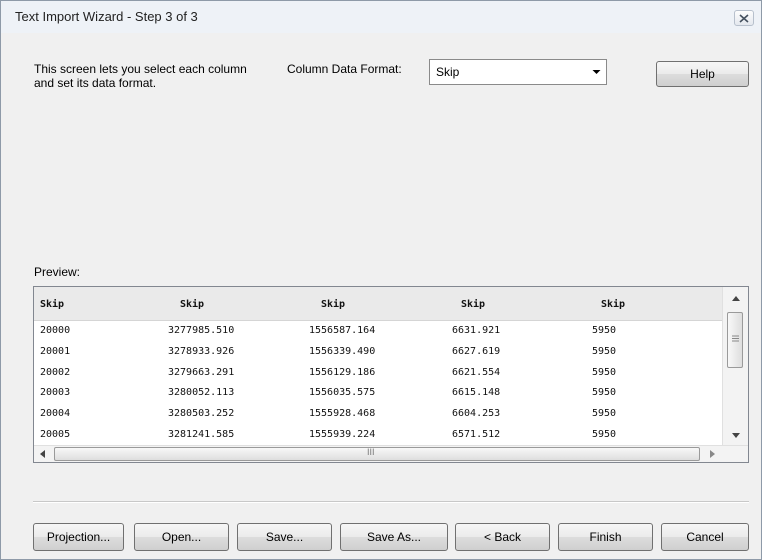 This screenshot has height=560, width=762. What do you see at coordinates (705, 537) in the screenshot?
I see `cancel-button: Cancel` at bounding box center [705, 537].